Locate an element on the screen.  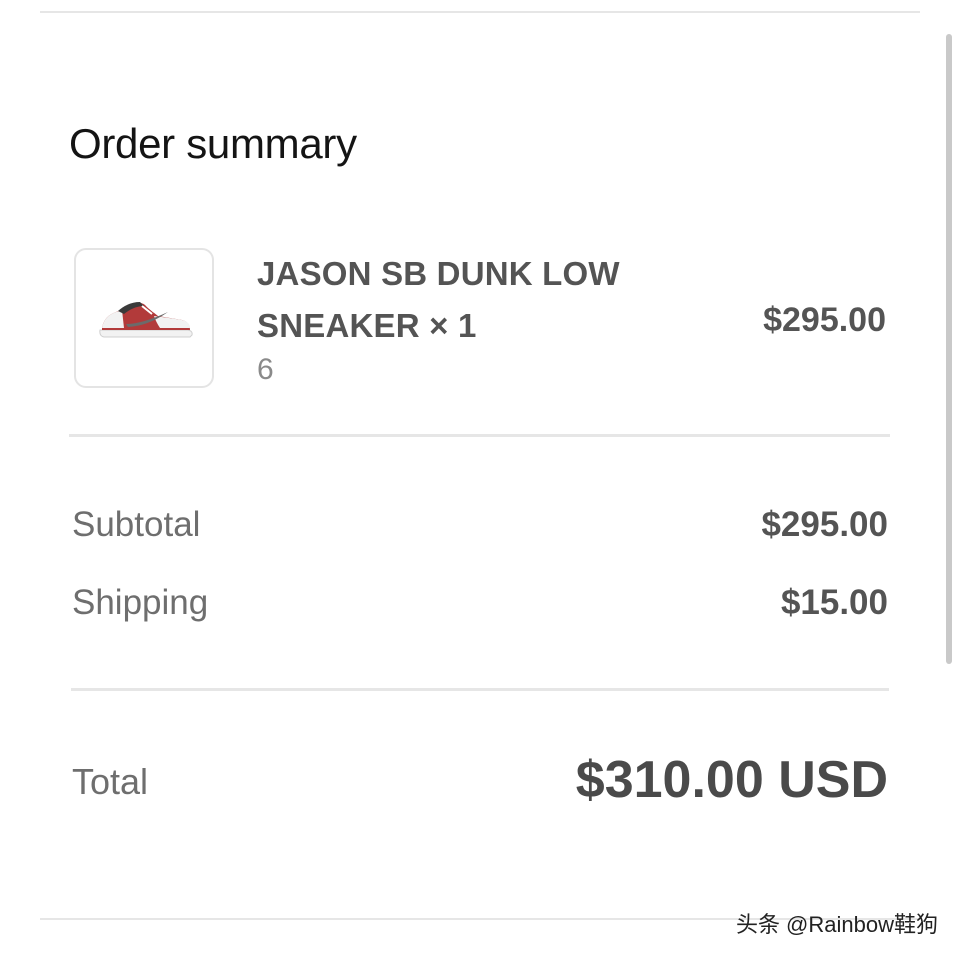
page-title: Order summary is located at coordinates (213, 143).